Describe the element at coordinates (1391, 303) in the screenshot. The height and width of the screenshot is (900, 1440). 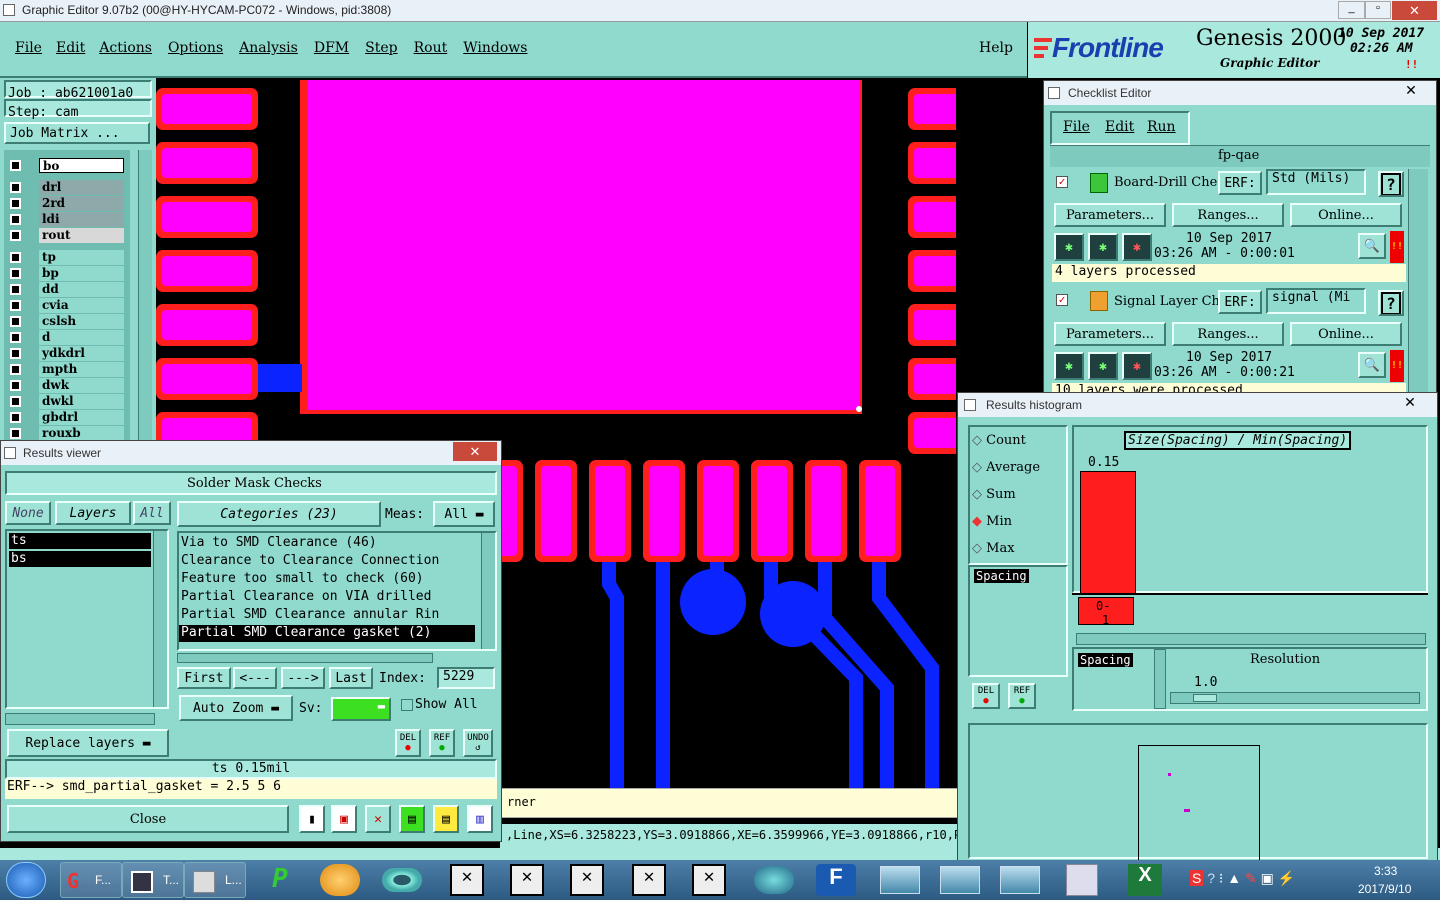
I see `help-button: ?` at that location.